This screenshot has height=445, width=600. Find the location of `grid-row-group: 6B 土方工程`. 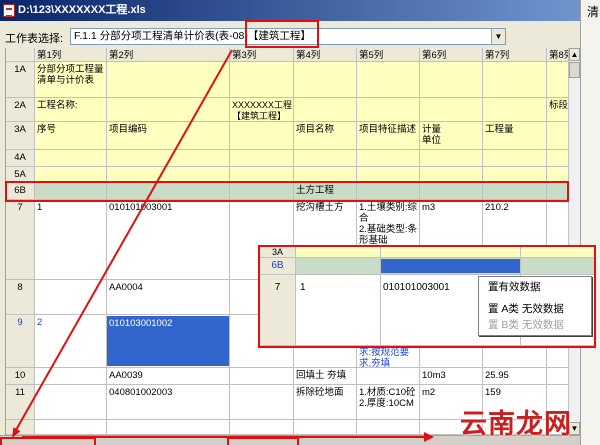

grid-row-group: 6B 土方工程 is located at coordinates (287, 191).